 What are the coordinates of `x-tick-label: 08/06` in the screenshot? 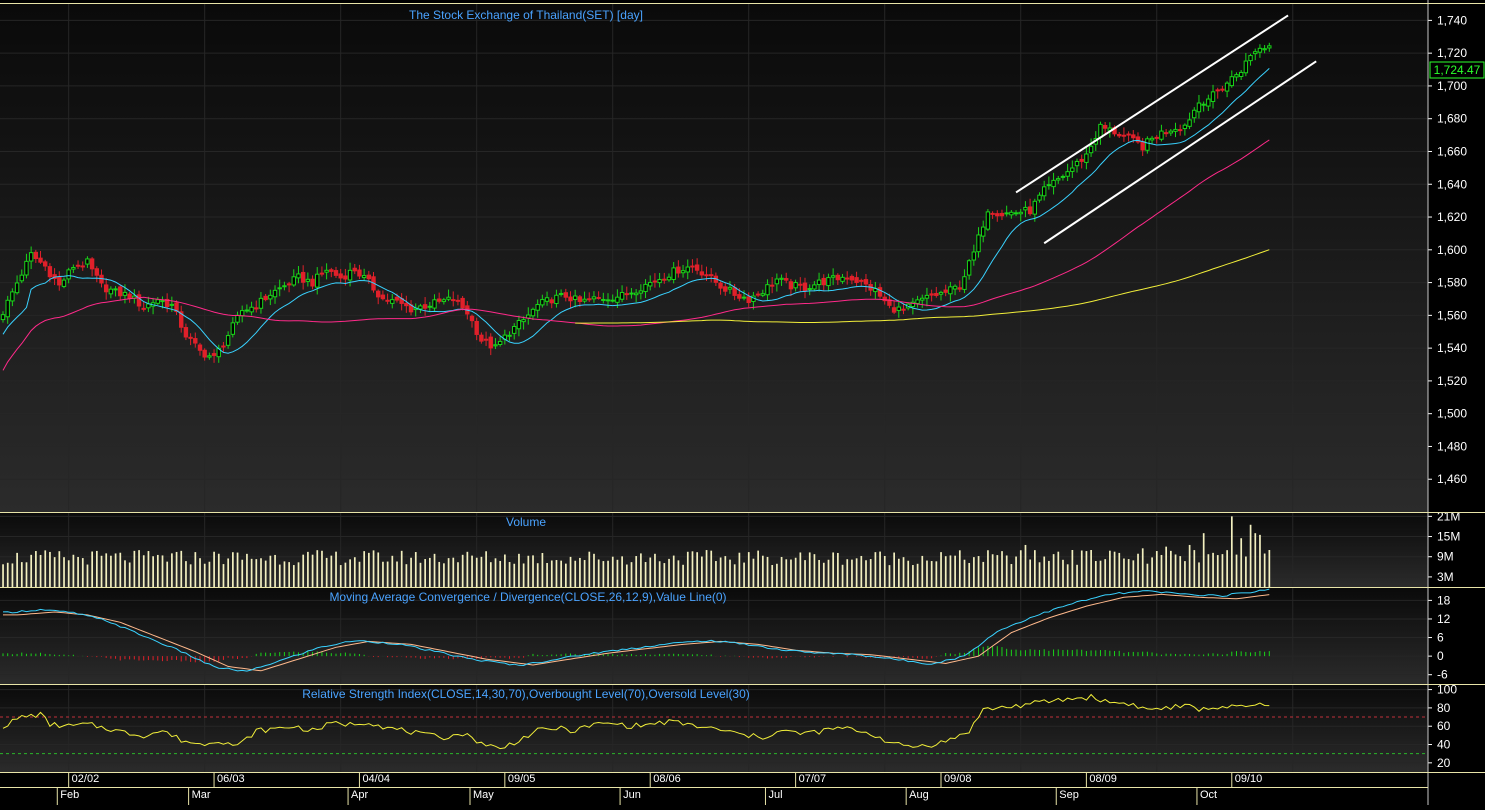 It's located at (667, 779).